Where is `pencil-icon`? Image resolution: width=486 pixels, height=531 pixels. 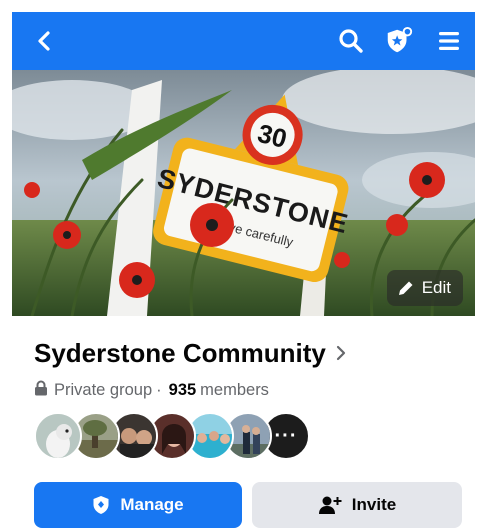
pencil-icon is located at coordinates (405, 288).